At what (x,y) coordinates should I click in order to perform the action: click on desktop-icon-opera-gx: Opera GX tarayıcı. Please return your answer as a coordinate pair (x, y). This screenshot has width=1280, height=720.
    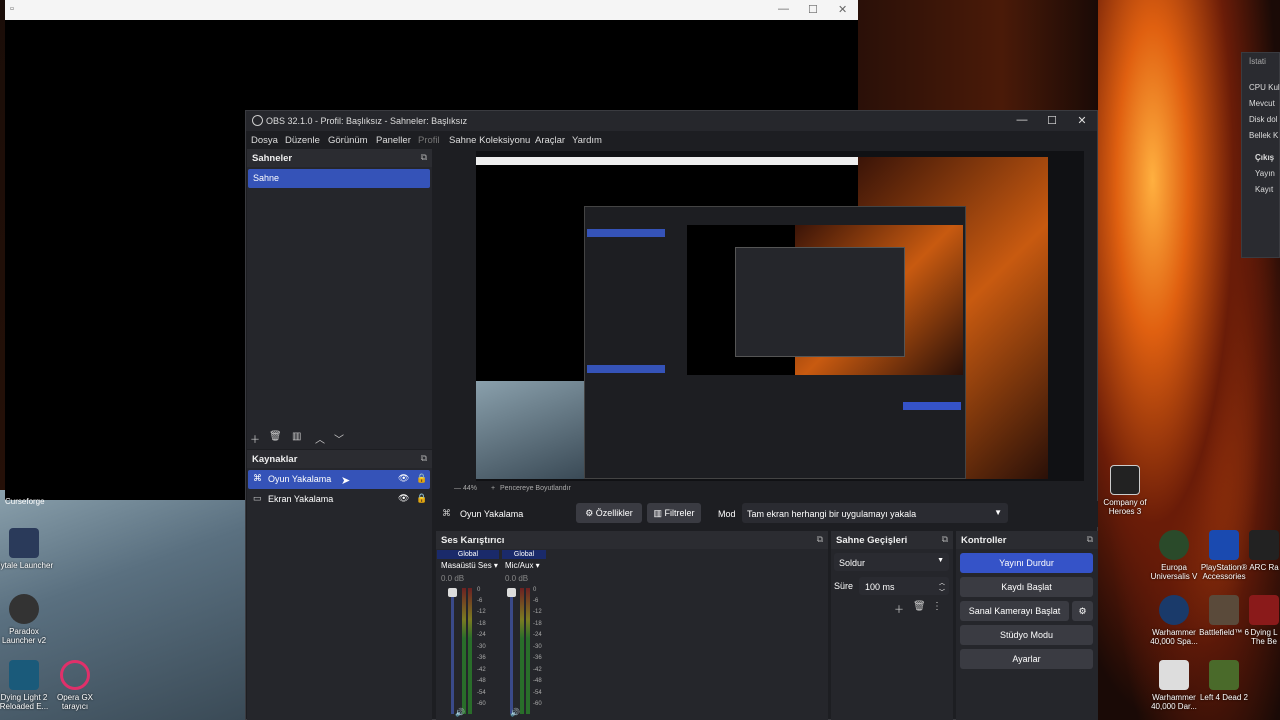
    Looking at the image, I should click on (75, 685).